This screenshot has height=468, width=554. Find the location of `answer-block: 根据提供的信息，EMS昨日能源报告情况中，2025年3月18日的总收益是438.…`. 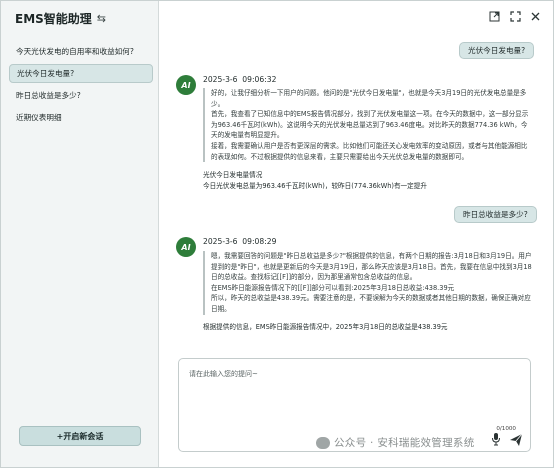

answer-block: 根据提供的信息，EMS昨日能源报告情况中，2025年3月18日的总收益是438.… is located at coordinates (368, 327).